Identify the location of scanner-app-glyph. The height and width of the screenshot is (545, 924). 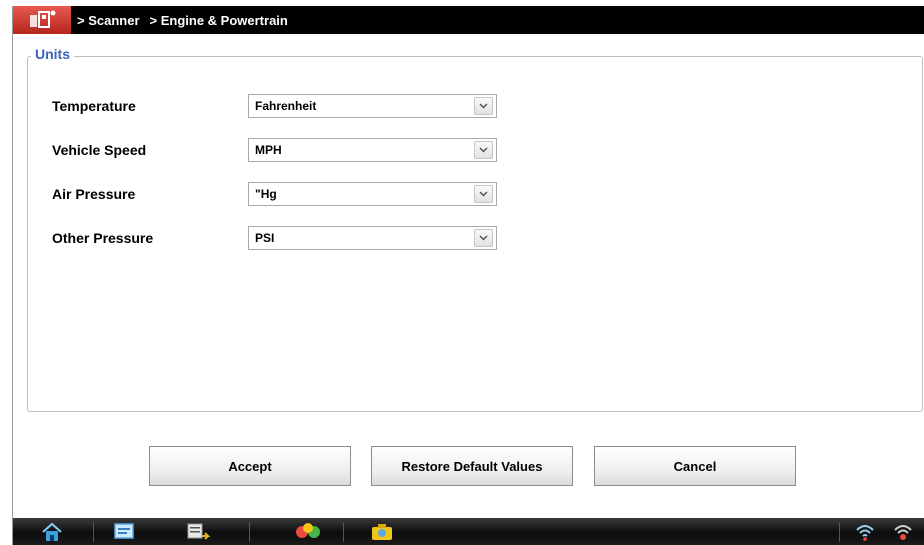
(43, 19).